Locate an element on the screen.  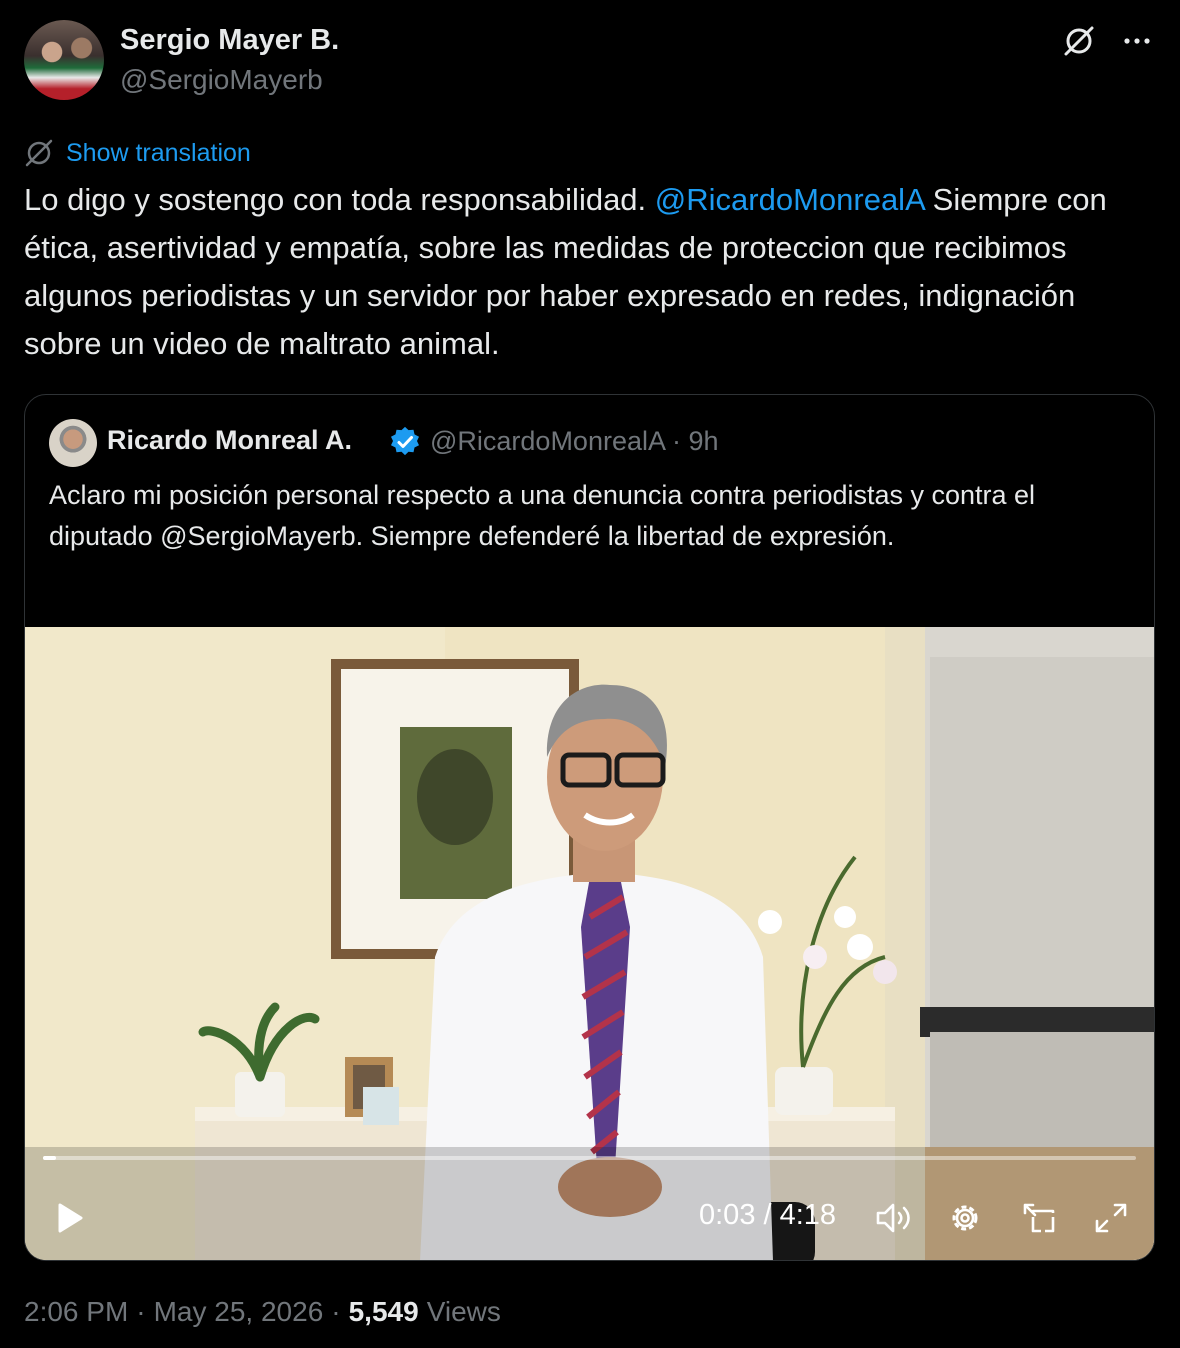
tweet-header: Sergio Mayer B. @SergioMayerb is located at coordinates (590, 61).